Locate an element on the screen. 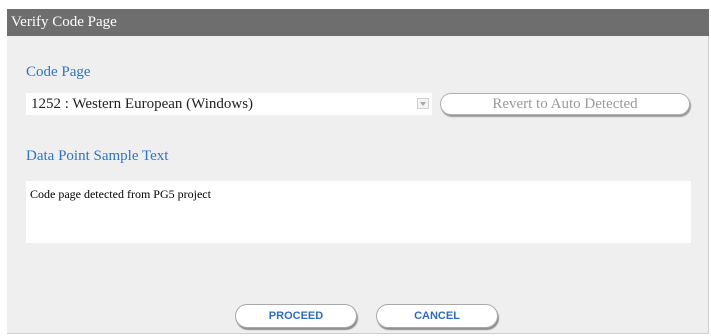  code-page-label: Code Page is located at coordinates (58, 72).